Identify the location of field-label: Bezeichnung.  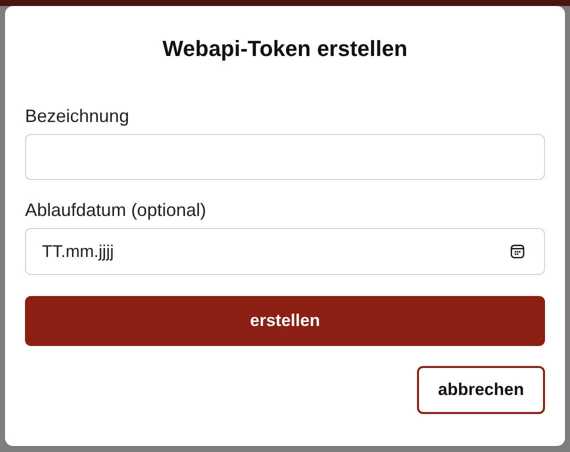
(77, 116).